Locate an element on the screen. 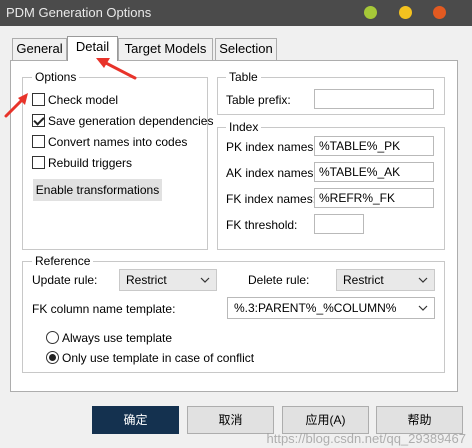  delete-rule-label: Delete rule: is located at coordinates (279, 280).